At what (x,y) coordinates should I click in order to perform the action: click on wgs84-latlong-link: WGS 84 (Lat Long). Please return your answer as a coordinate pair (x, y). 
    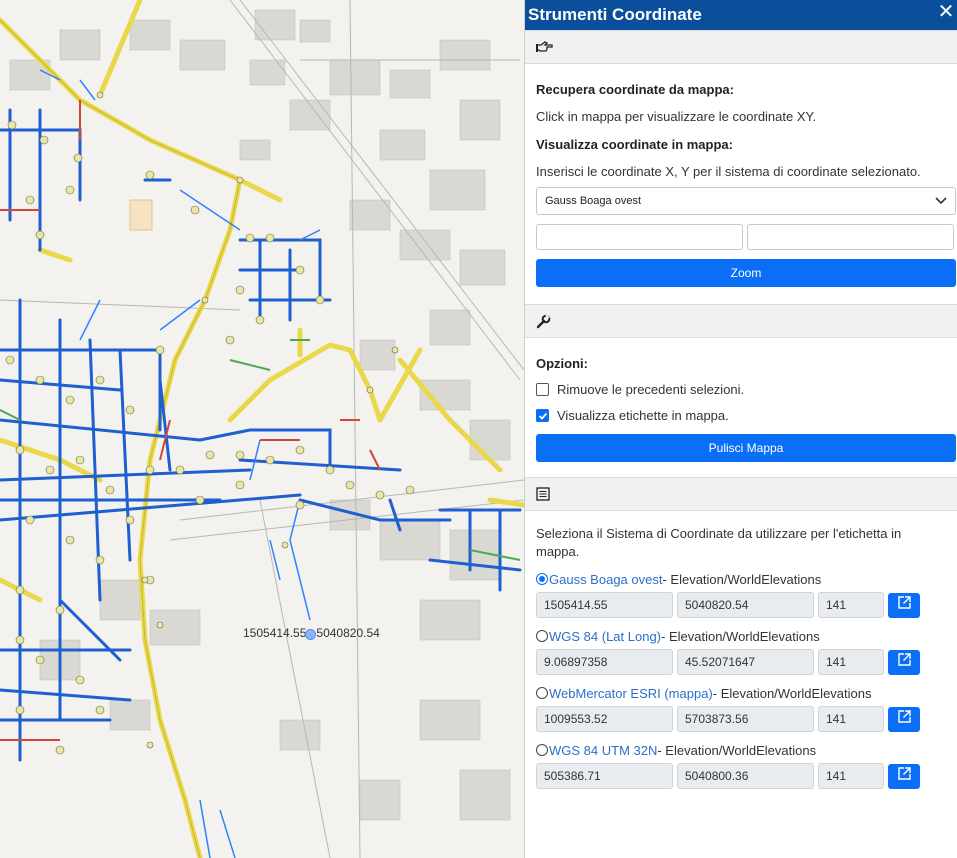
    Looking at the image, I should click on (605, 636).